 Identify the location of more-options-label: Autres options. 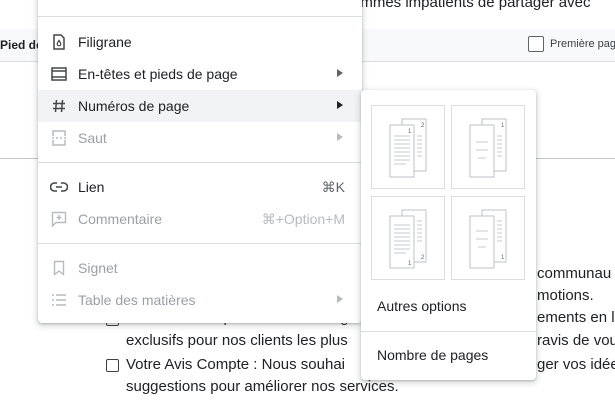
(422, 306).